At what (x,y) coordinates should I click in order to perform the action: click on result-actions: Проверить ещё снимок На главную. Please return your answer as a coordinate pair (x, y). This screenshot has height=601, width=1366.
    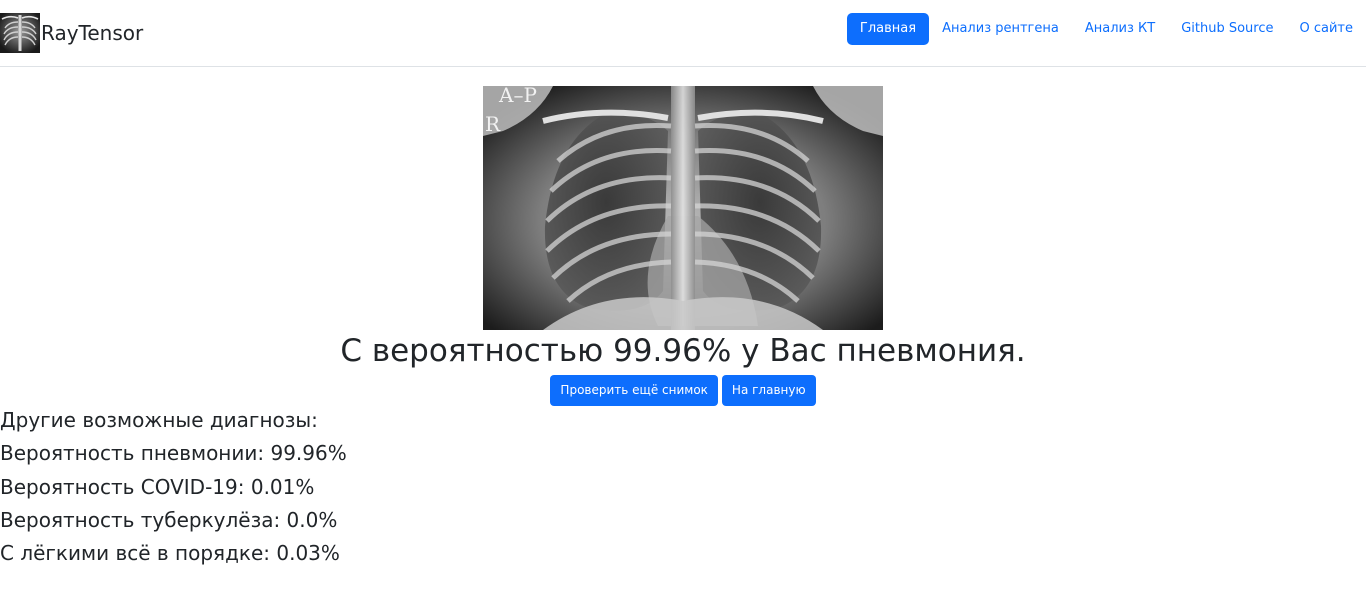
    Looking at the image, I should click on (683, 390).